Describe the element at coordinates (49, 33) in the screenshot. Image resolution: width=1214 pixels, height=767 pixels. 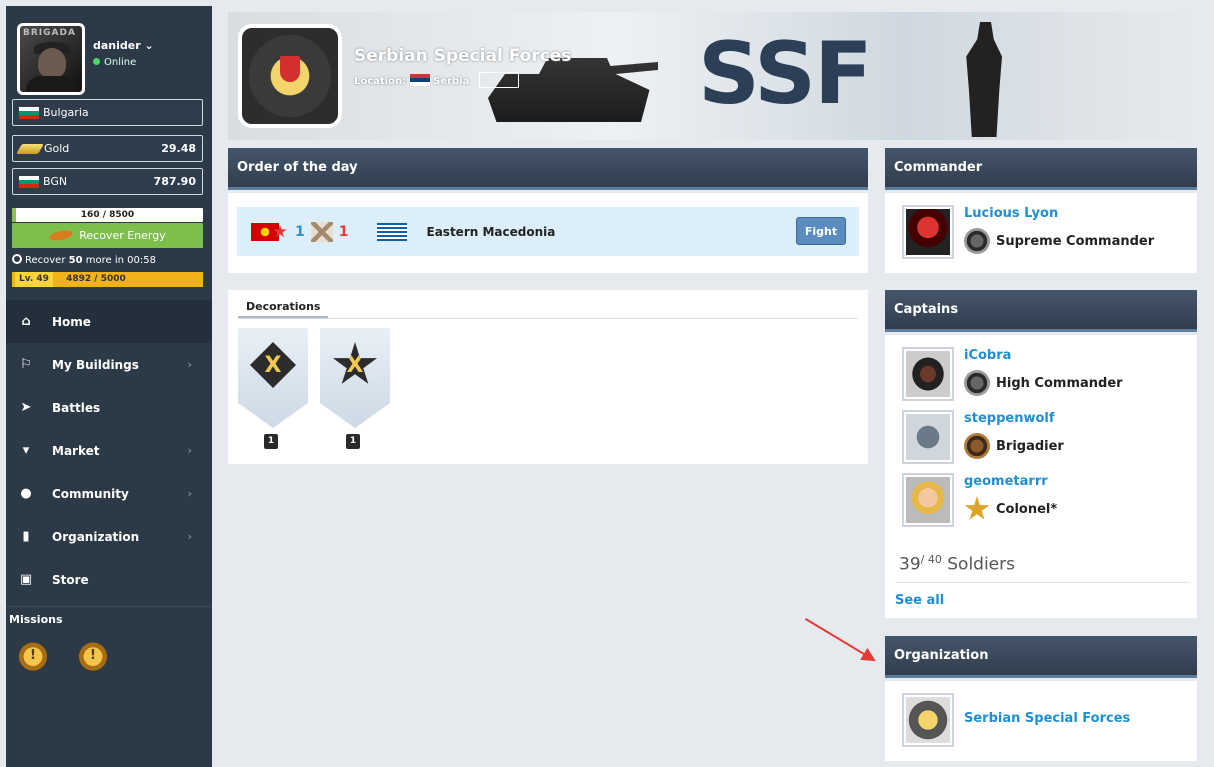
I see `avatar-tag: BRIGADA` at that location.